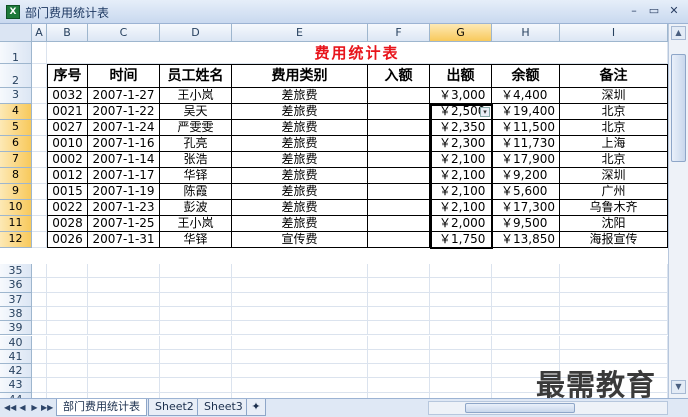  Describe the element at coordinates (654, 11) in the screenshot. I see `restore-icon: ▭` at that location.